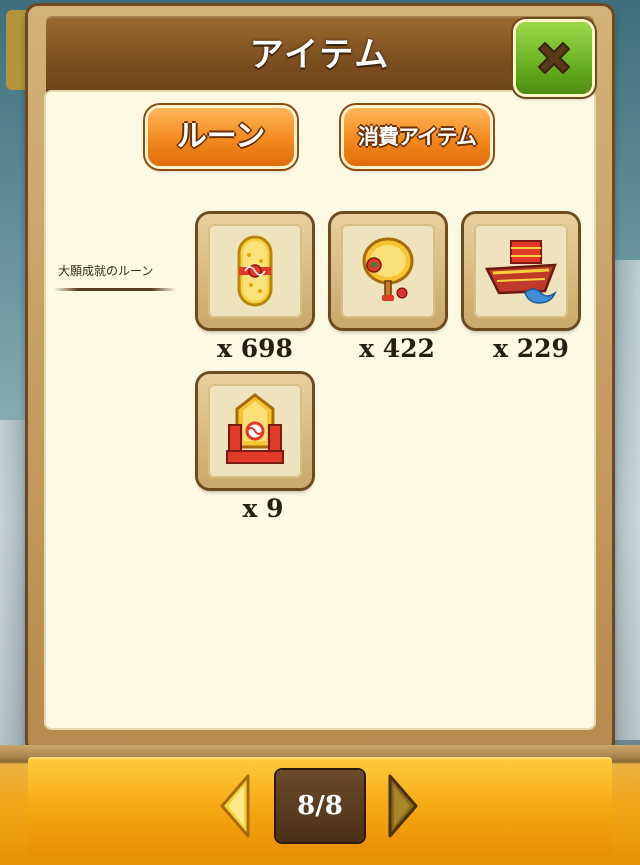 The height and width of the screenshot is (865, 640). What do you see at coordinates (115, 289) in the screenshot?
I see `category-underline` at bounding box center [115, 289].